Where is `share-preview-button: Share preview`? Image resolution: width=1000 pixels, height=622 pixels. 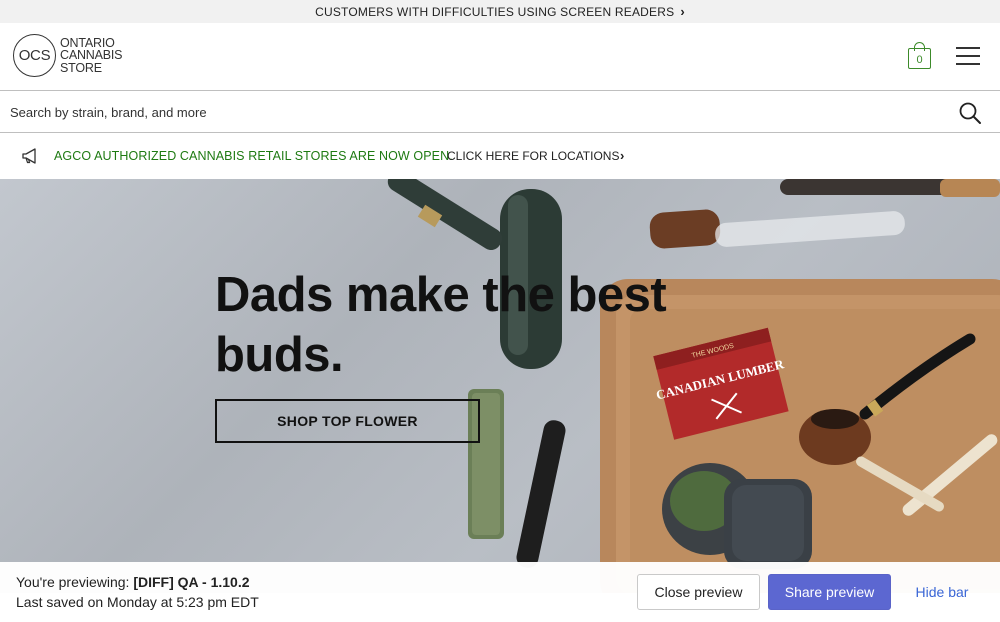 share-preview-button: Share preview is located at coordinates (829, 592).